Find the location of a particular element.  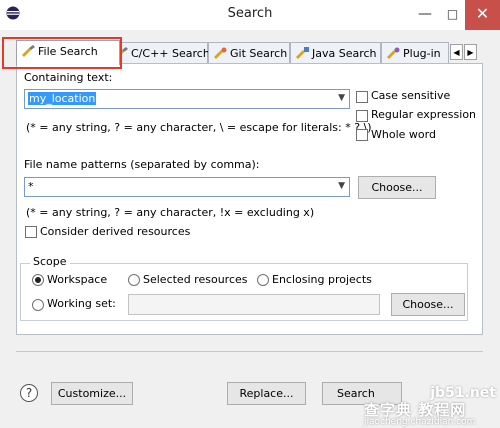

tab-label: Java Search is located at coordinates (344, 53).